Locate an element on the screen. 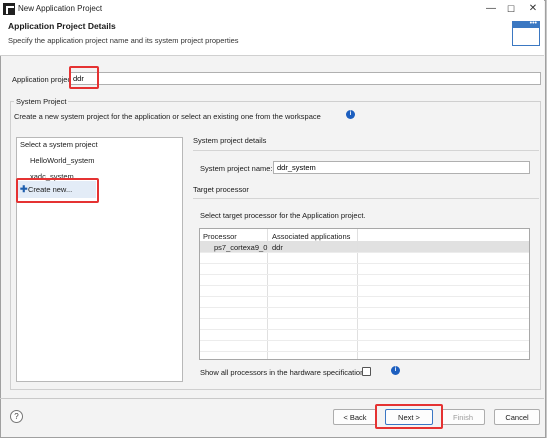 This screenshot has height=438, width=553. background-editor-right is located at coordinates (549, 219).